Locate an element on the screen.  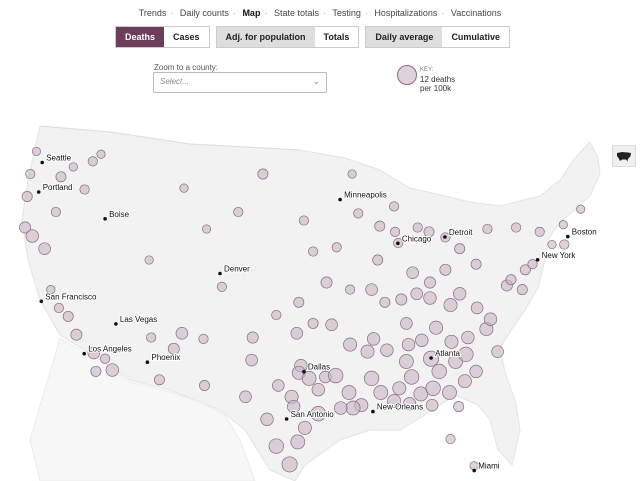
nav-hospitalizations: Hospitalizations is located at coordinates (405, 13).